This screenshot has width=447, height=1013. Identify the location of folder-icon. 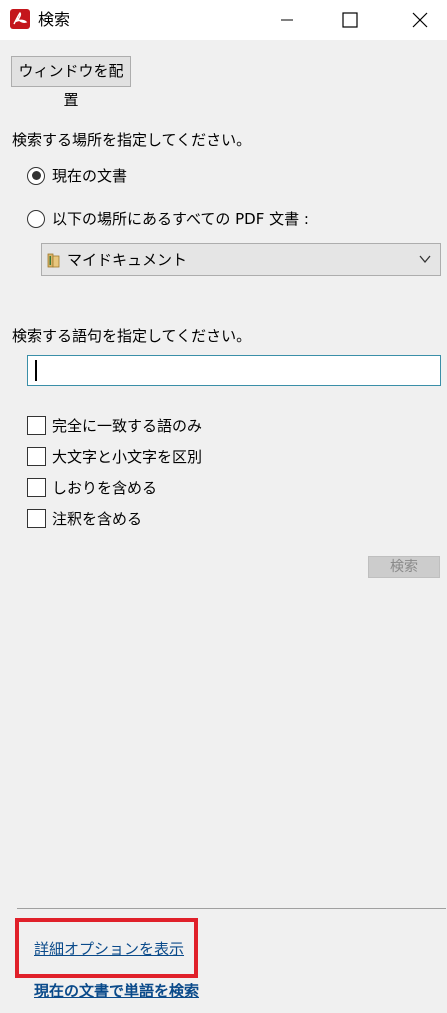
(54, 260).